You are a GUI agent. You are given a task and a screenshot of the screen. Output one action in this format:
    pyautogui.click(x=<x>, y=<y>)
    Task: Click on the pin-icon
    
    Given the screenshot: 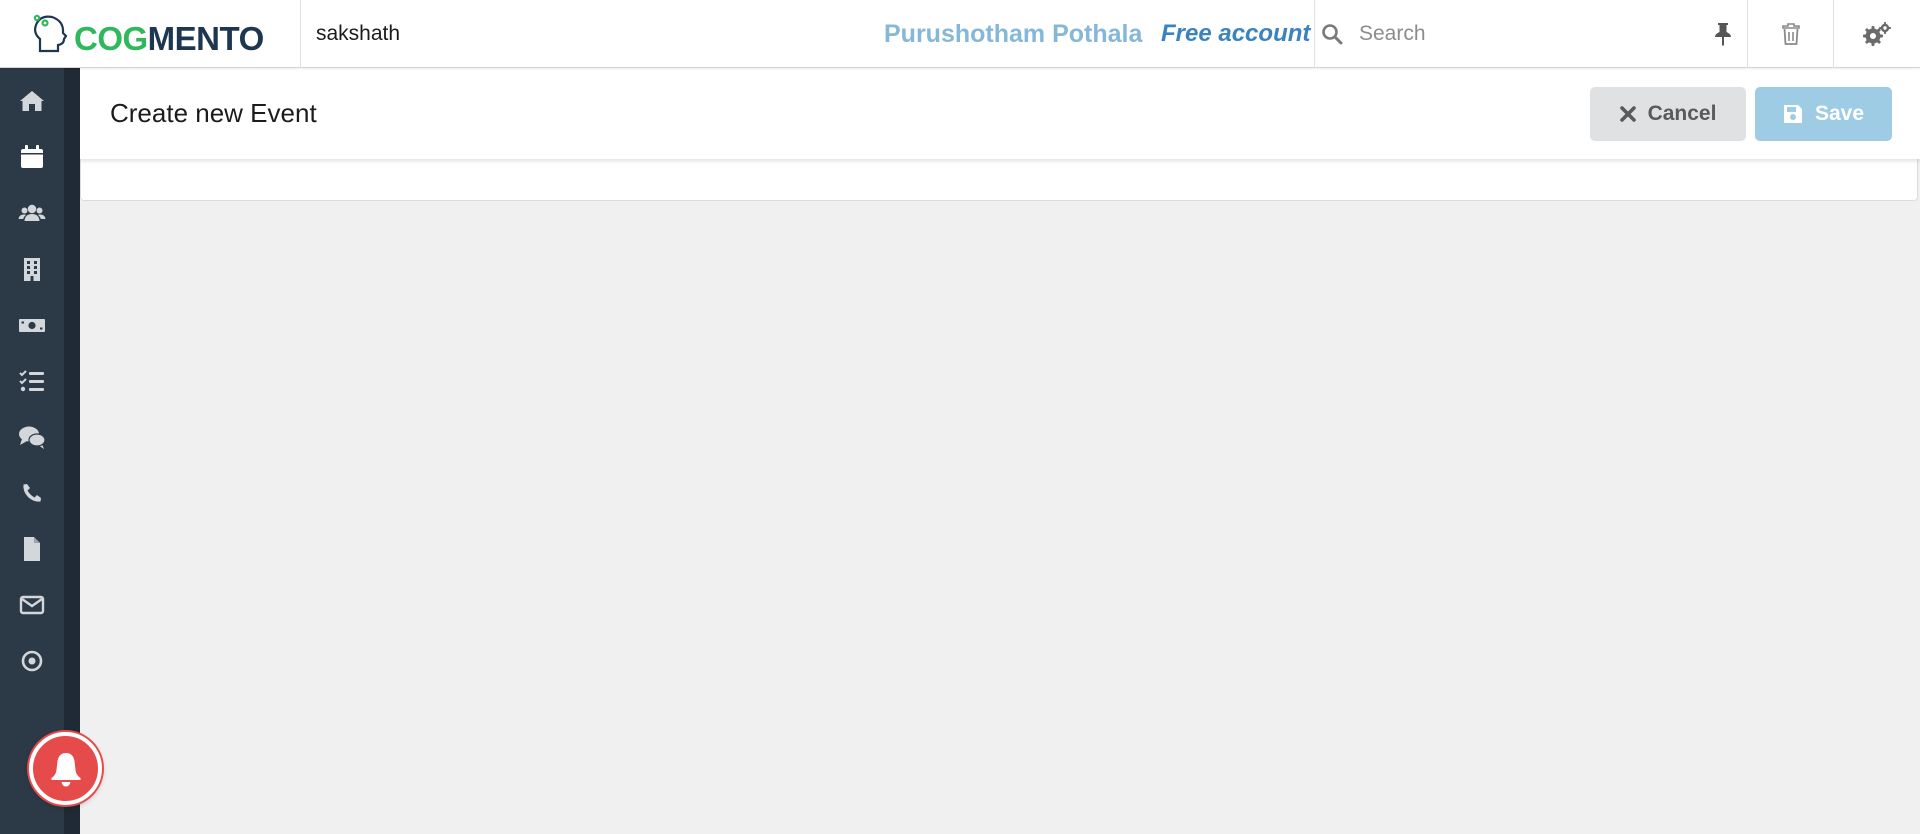 What is the action you would take?
    pyautogui.click(x=1723, y=34)
    